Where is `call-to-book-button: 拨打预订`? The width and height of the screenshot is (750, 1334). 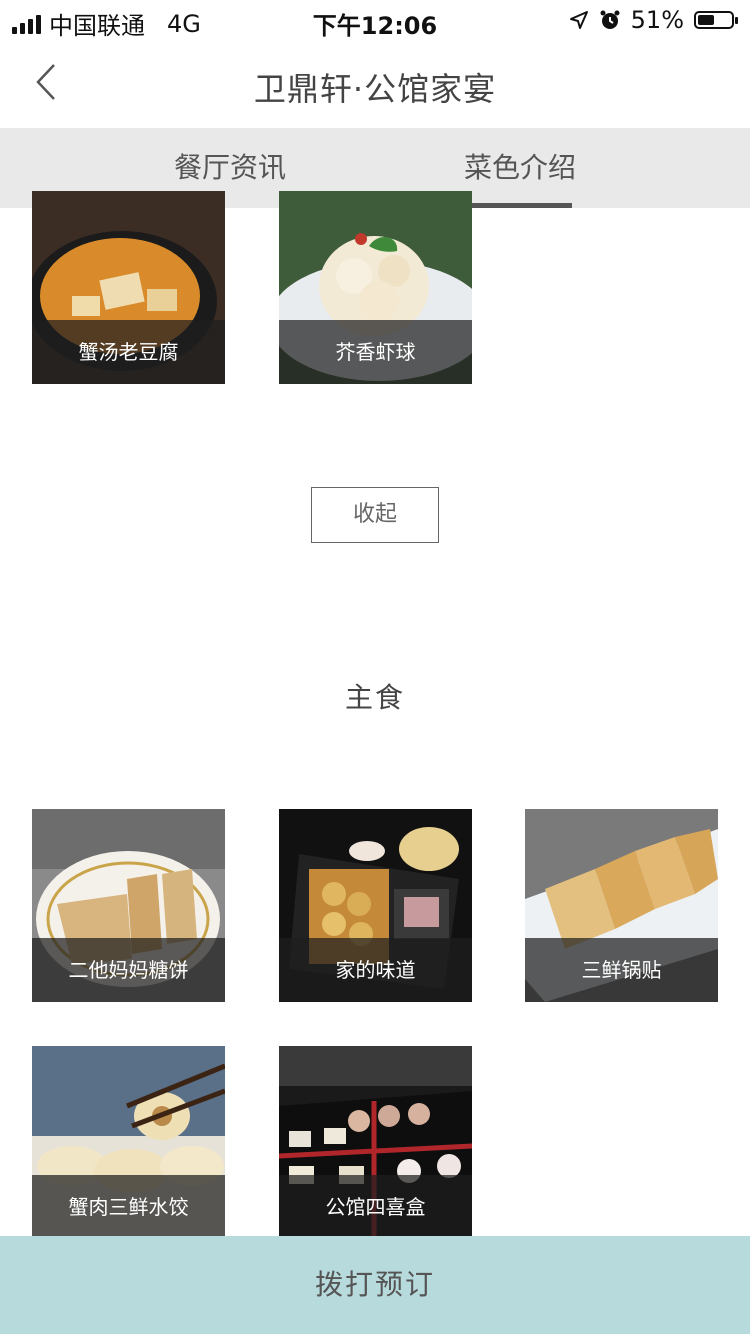 call-to-book-button: 拨打预订 is located at coordinates (375, 1285).